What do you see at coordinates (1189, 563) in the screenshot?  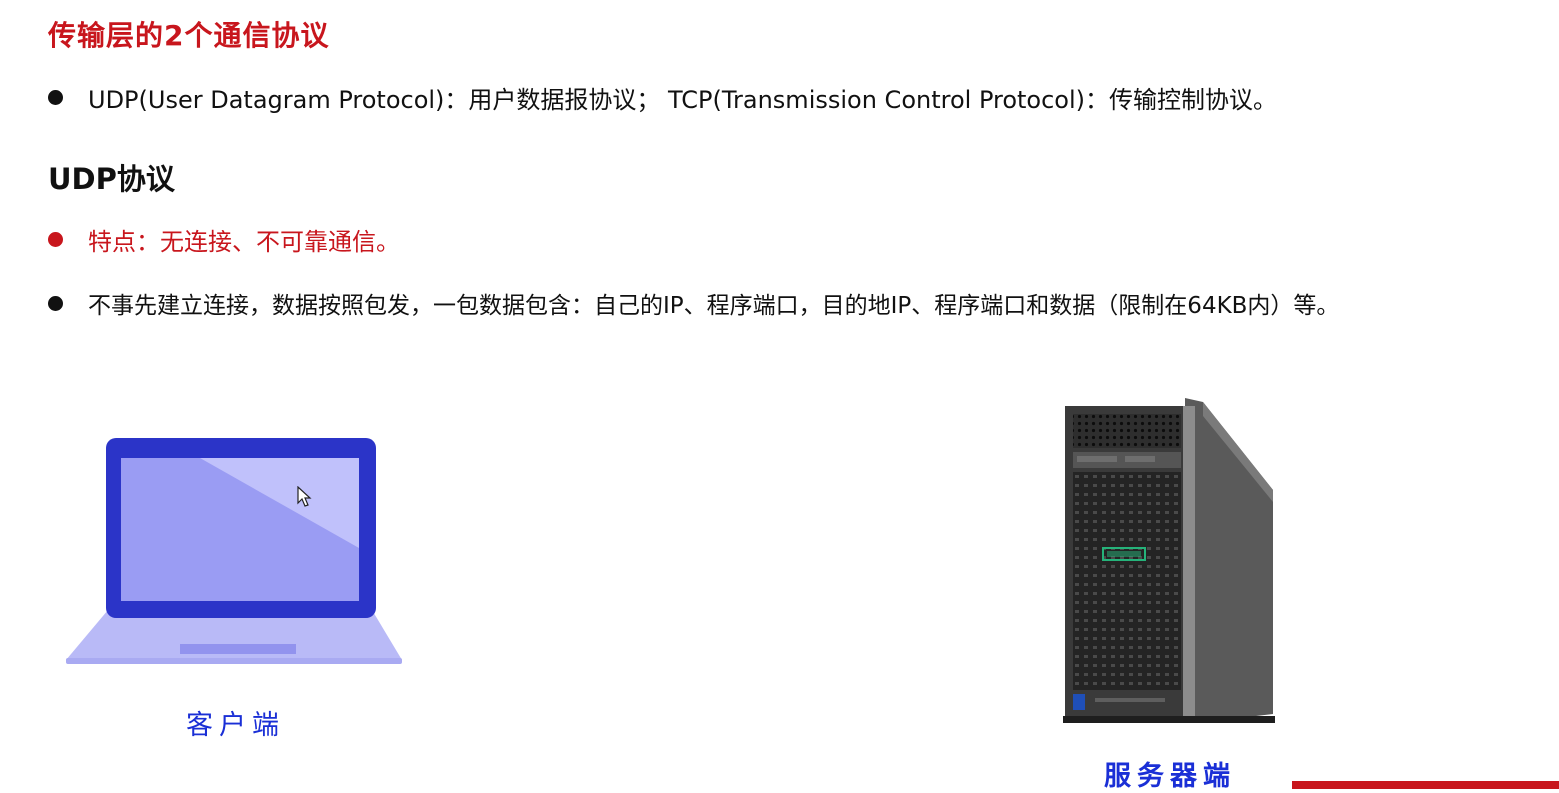 I see `server-front-edge` at bounding box center [1189, 563].